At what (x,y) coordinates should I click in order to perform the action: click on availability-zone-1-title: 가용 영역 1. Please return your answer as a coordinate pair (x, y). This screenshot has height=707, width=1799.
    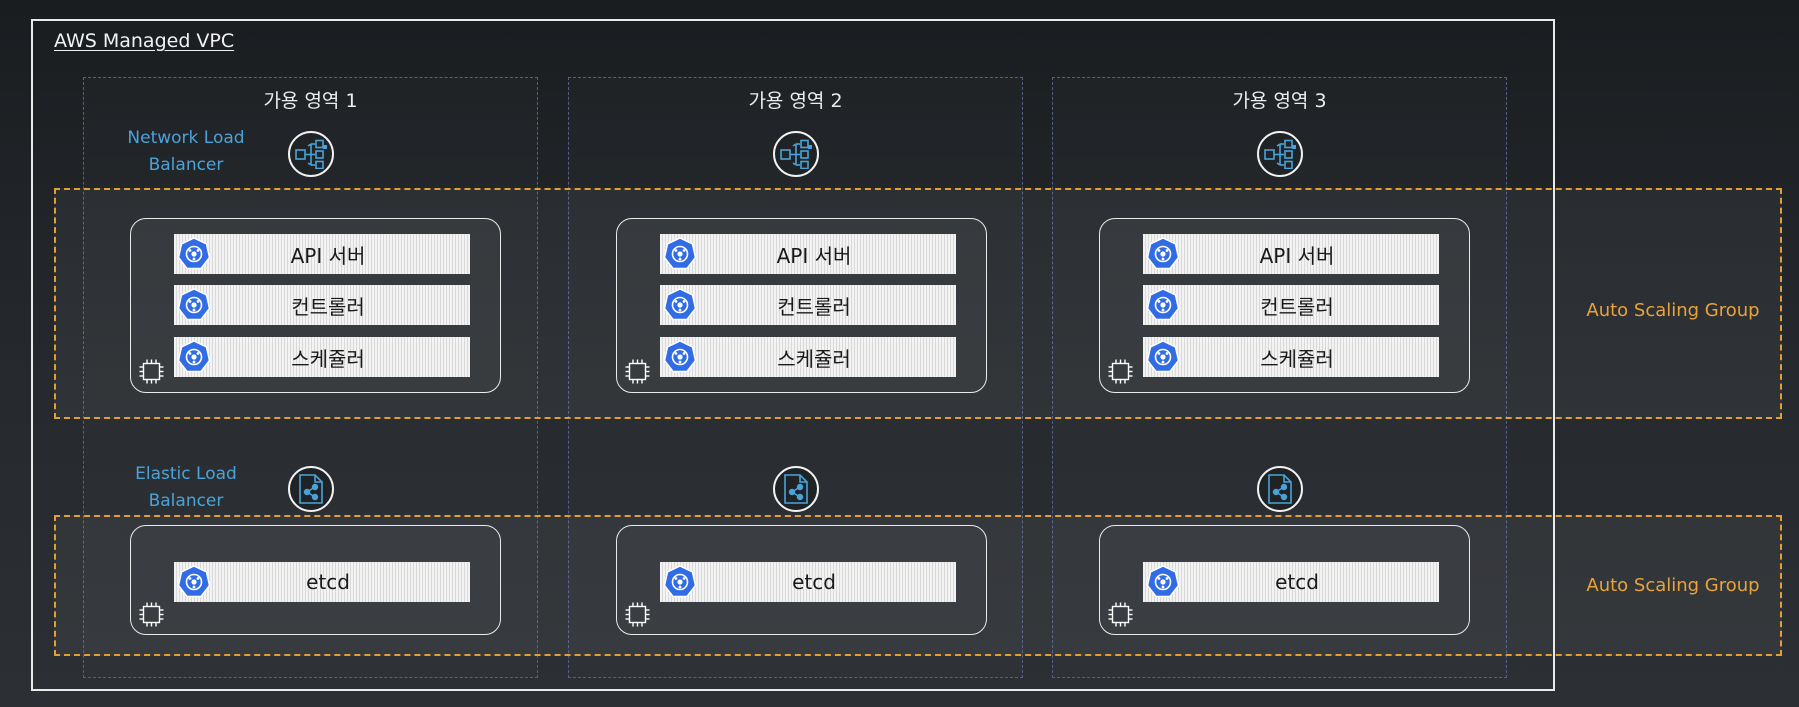
    Looking at the image, I should click on (310, 101).